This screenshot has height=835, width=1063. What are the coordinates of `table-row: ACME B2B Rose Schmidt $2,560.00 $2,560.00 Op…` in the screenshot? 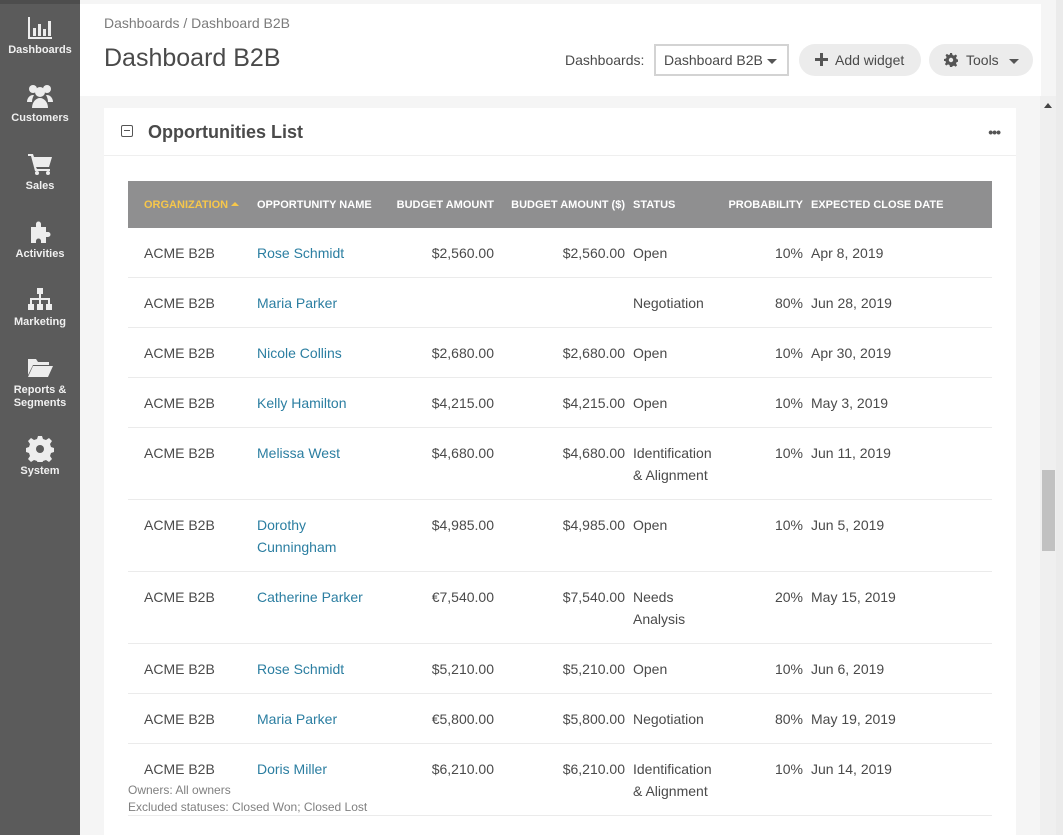 It's located at (560, 253).